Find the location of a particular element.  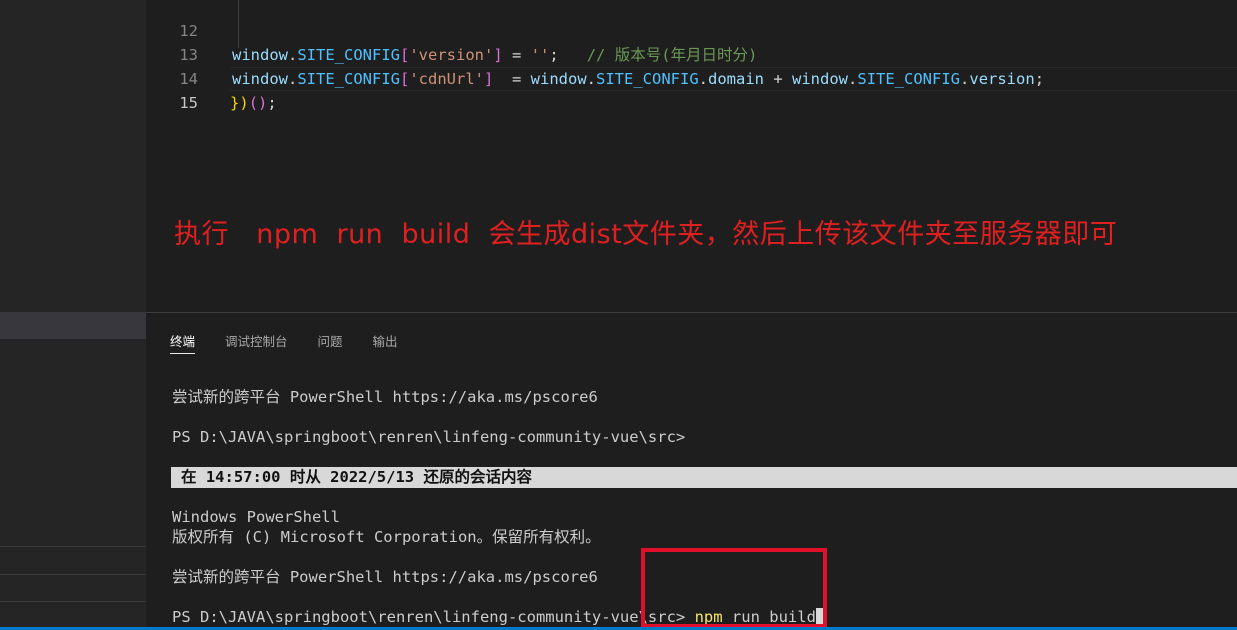

panel-tabs: 终端 调试控制台 问题 输出 is located at coordinates (299, 344).